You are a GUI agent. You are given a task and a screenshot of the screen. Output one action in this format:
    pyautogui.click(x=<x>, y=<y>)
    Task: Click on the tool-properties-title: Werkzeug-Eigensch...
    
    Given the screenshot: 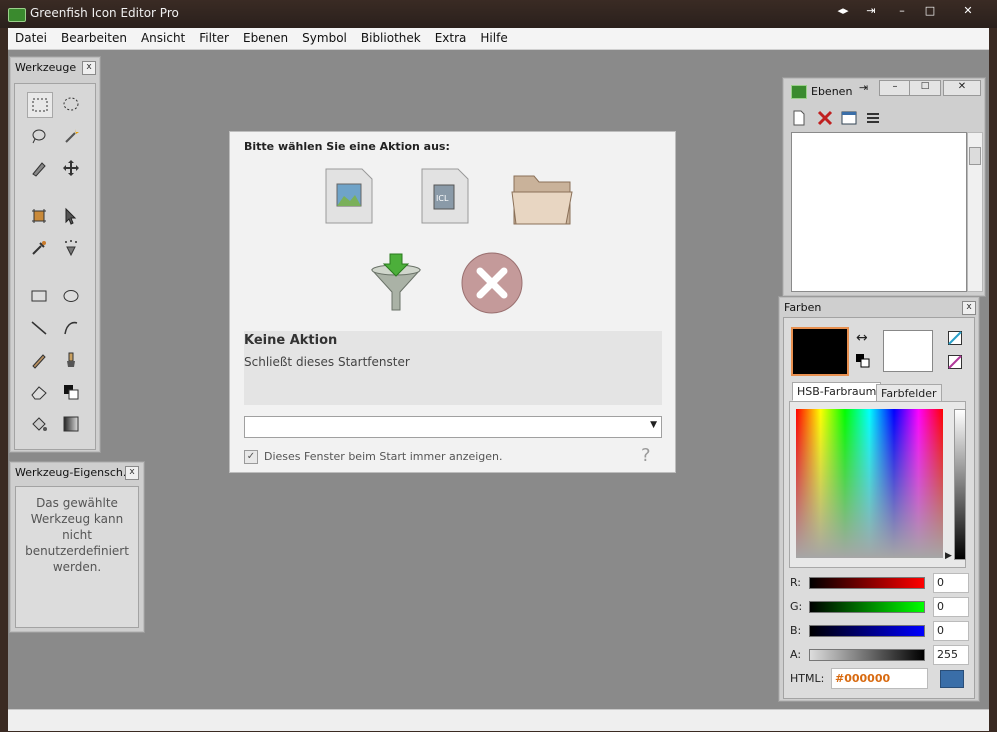 What is the action you would take?
    pyautogui.click(x=74, y=472)
    